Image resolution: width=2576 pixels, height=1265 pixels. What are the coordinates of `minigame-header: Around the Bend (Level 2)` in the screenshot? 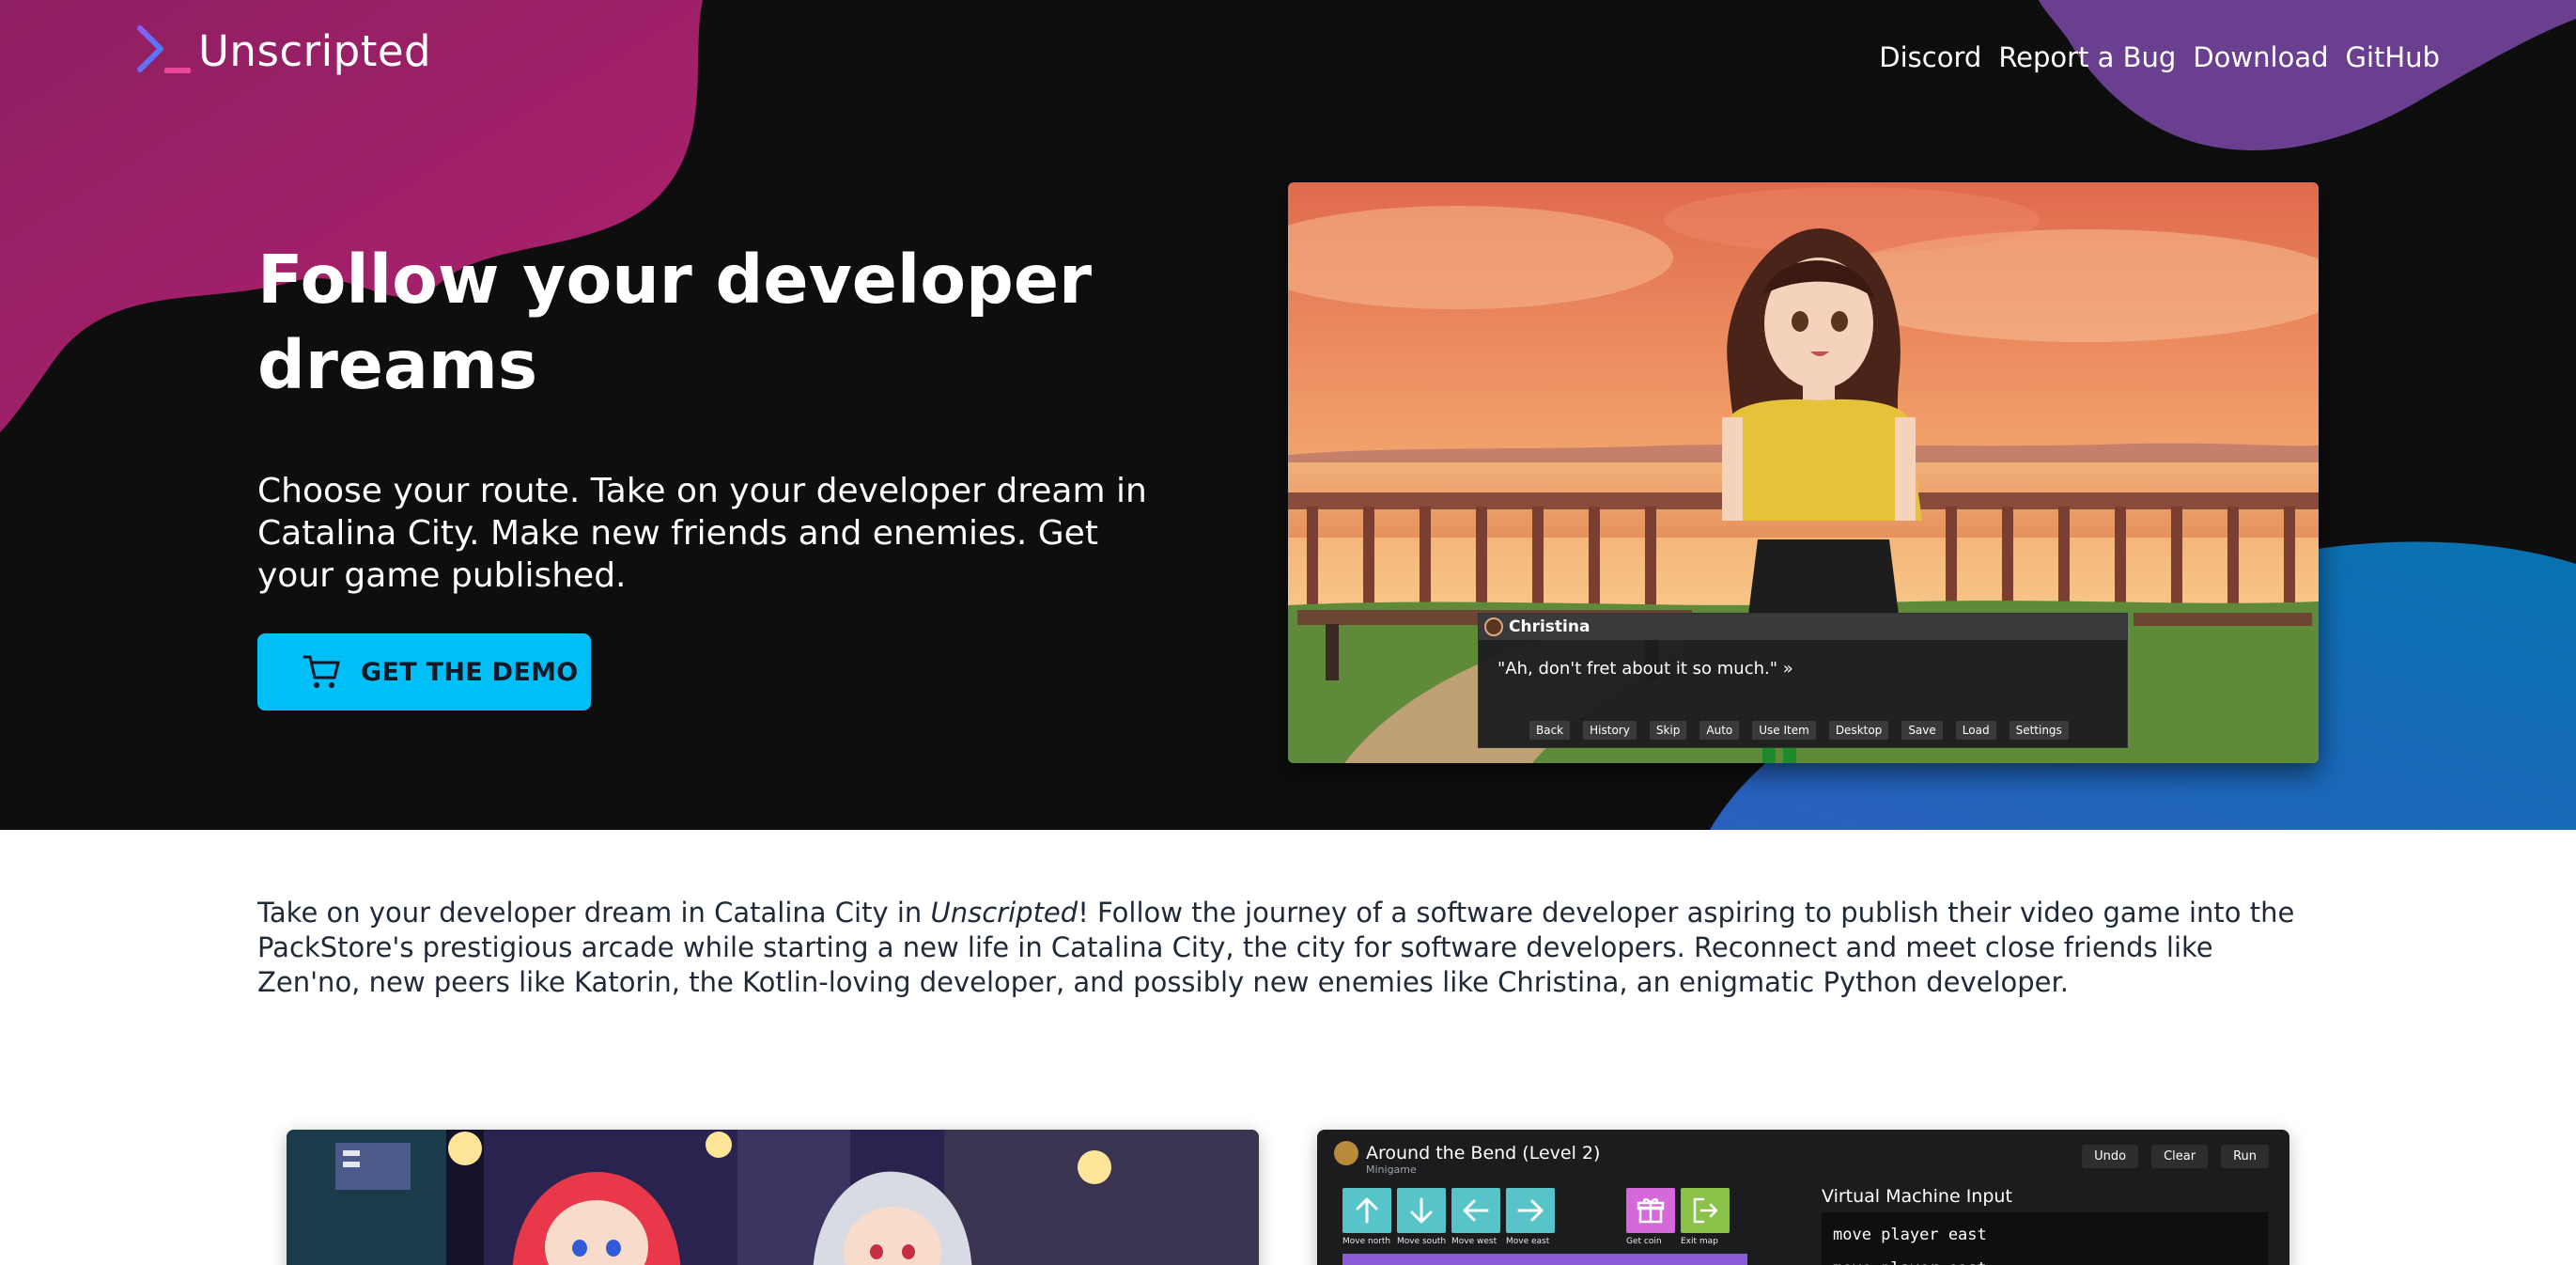 It's located at (1467, 1153).